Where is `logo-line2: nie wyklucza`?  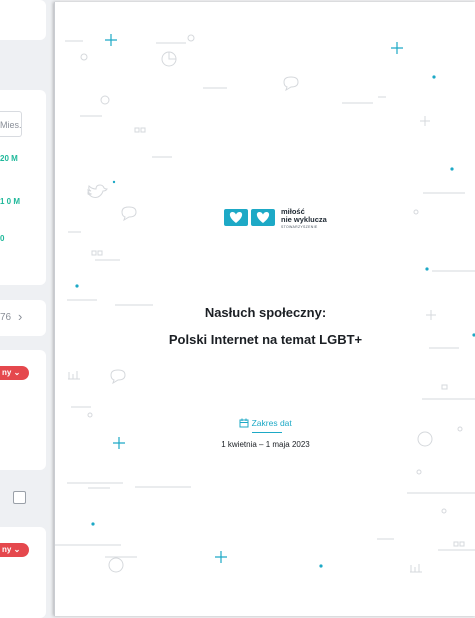
logo-line2: nie wyklucza is located at coordinates (304, 219).